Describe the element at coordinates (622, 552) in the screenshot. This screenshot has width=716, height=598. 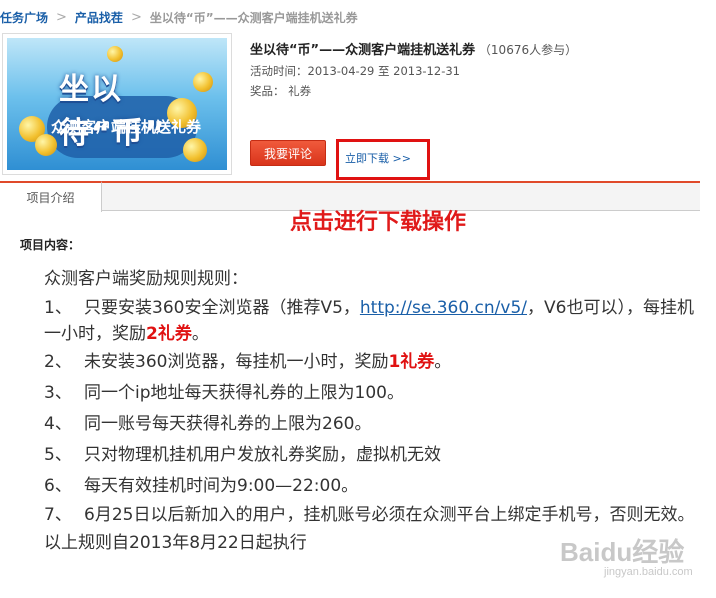
I see `baidu-jingyan-watermark: Baidu经验` at that location.